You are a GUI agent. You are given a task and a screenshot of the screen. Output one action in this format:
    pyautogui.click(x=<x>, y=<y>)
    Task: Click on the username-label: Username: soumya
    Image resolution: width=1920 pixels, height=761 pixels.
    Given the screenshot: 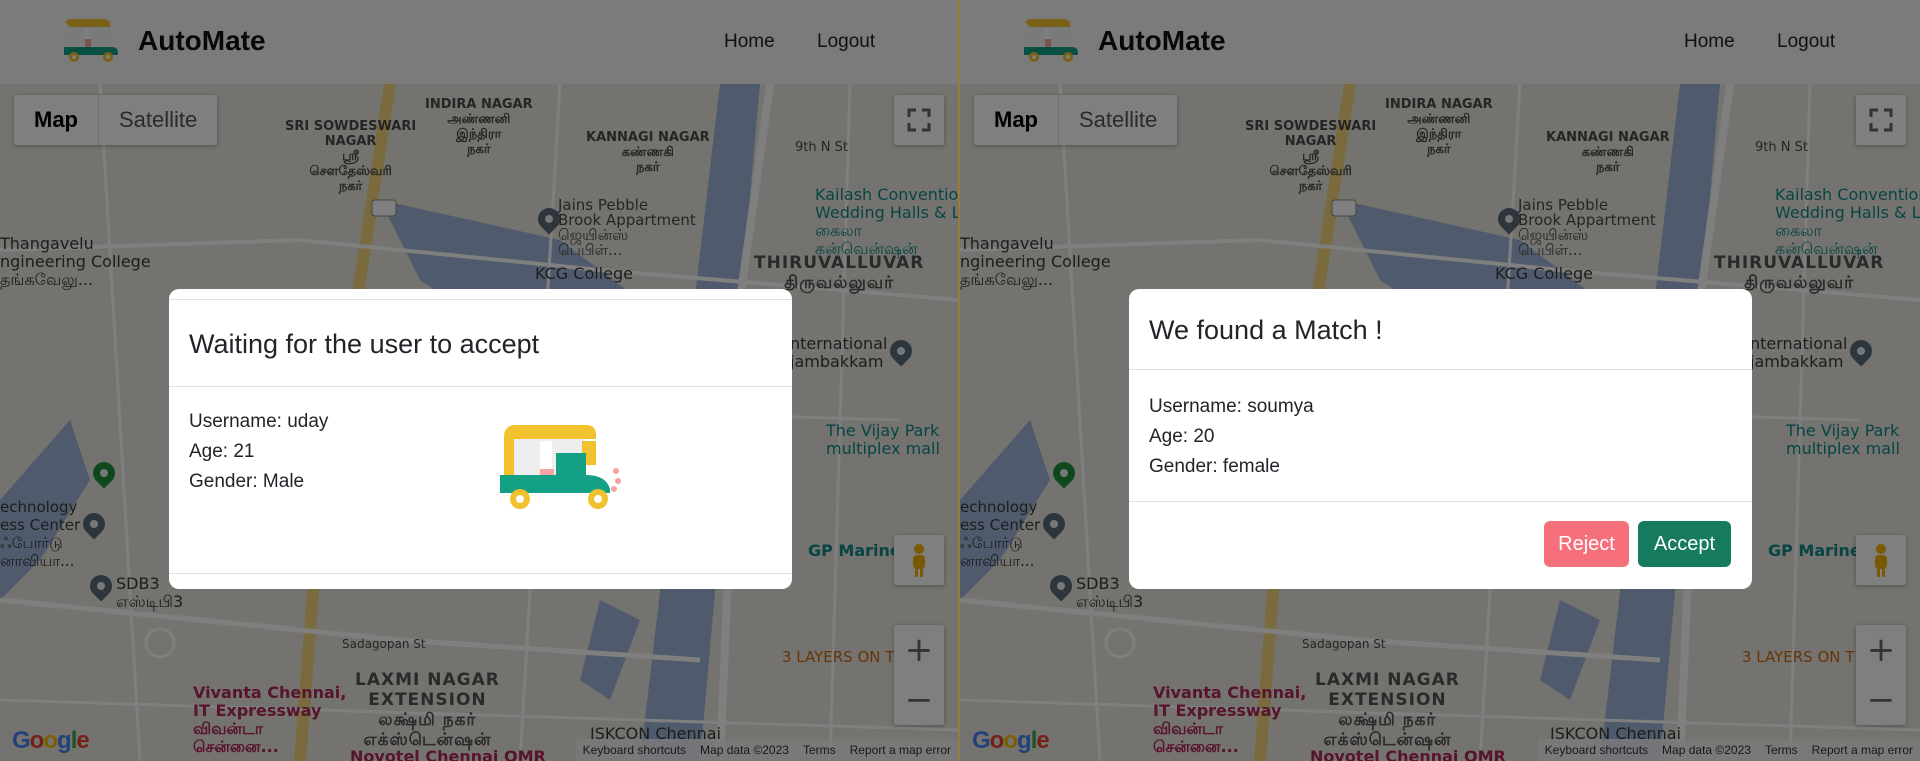 What is the action you would take?
    pyautogui.click(x=1231, y=406)
    